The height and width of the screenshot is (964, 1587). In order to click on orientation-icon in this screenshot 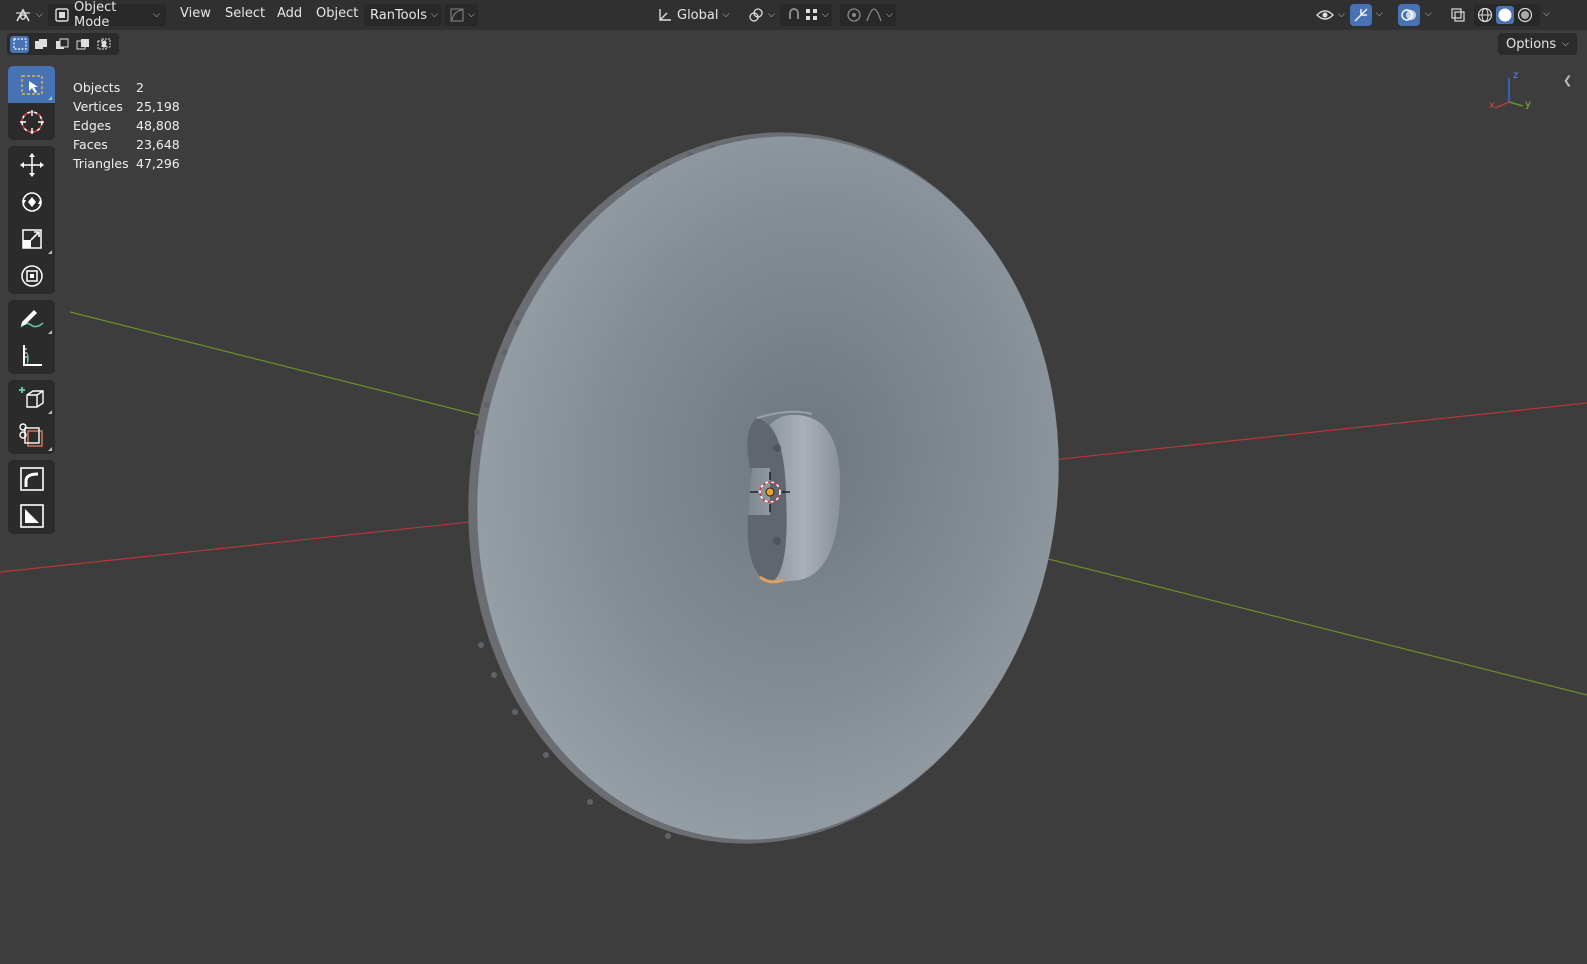, I will do `click(665, 15)`.